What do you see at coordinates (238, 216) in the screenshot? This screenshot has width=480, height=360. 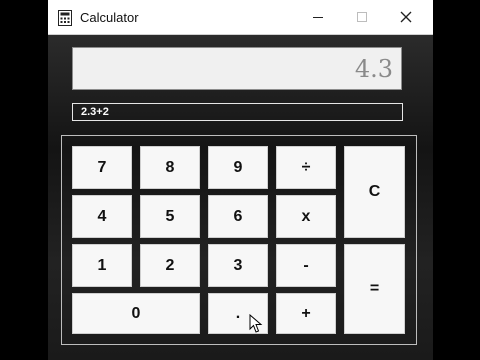 I see `key-6: 6` at bounding box center [238, 216].